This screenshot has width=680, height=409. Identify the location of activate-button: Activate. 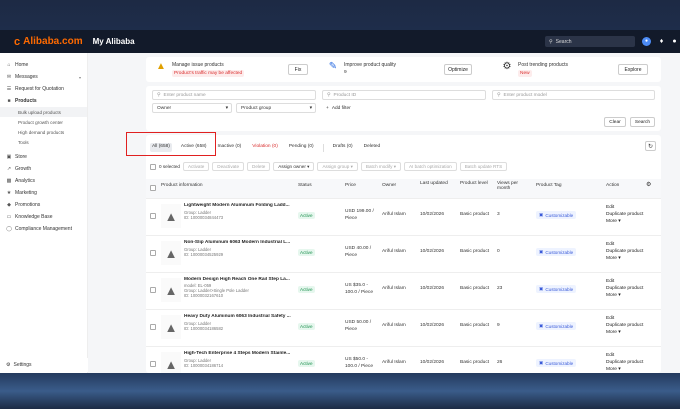
(196, 166).